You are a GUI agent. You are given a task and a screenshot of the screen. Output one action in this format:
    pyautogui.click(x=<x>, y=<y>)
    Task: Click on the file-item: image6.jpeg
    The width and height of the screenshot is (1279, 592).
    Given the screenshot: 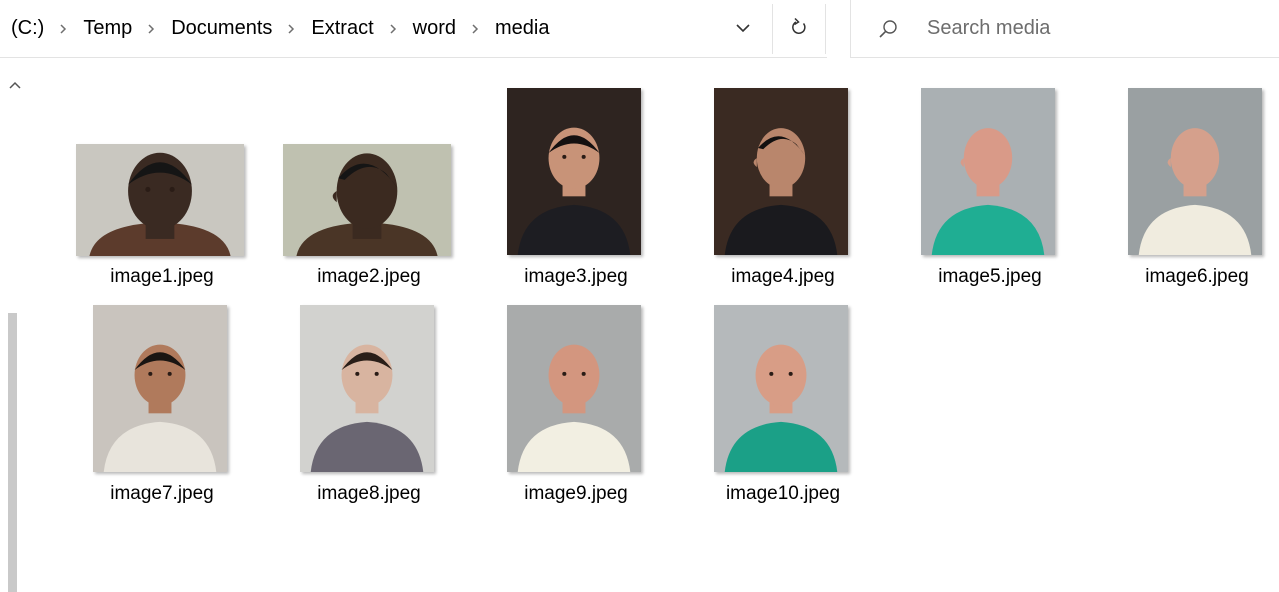 What is the action you would take?
    pyautogui.click(x=1177, y=262)
    